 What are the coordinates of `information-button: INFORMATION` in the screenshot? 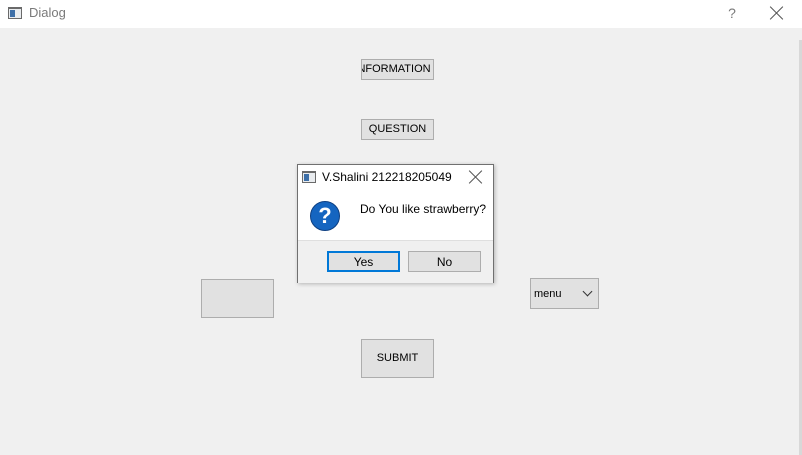 It's located at (397, 69).